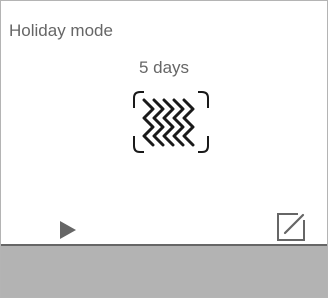 This screenshot has width=328, height=298. Describe the element at coordinates (164, 67) in the screenshot. I see `holiday-duration-value: 5 days` at that location.